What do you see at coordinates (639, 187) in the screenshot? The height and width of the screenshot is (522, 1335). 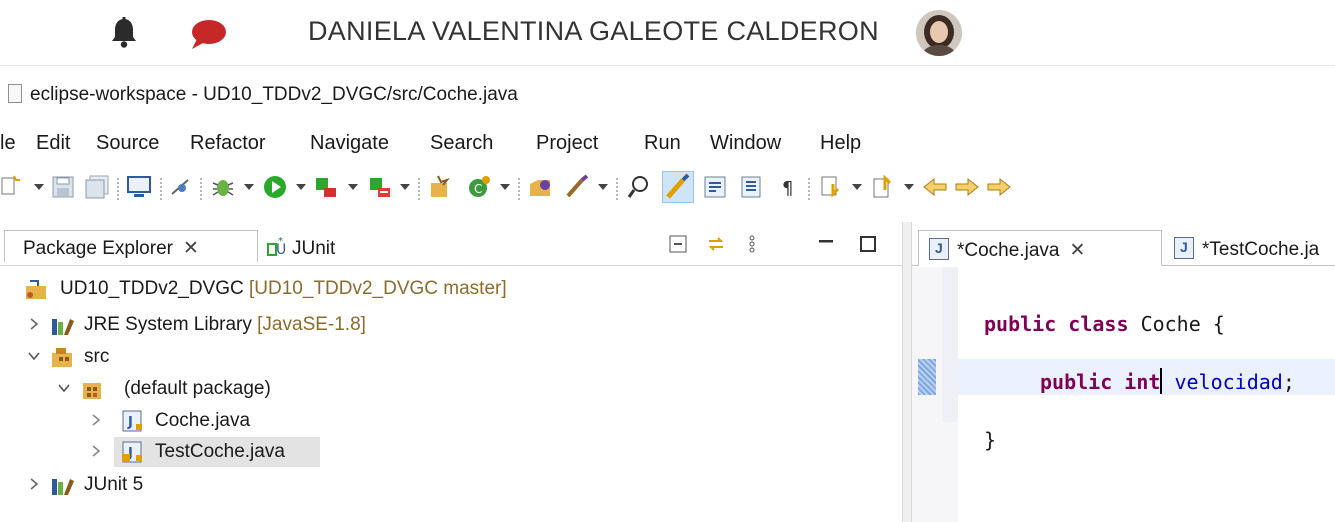 I see `toggle-ant-icon` at bounding box center [639, 187].